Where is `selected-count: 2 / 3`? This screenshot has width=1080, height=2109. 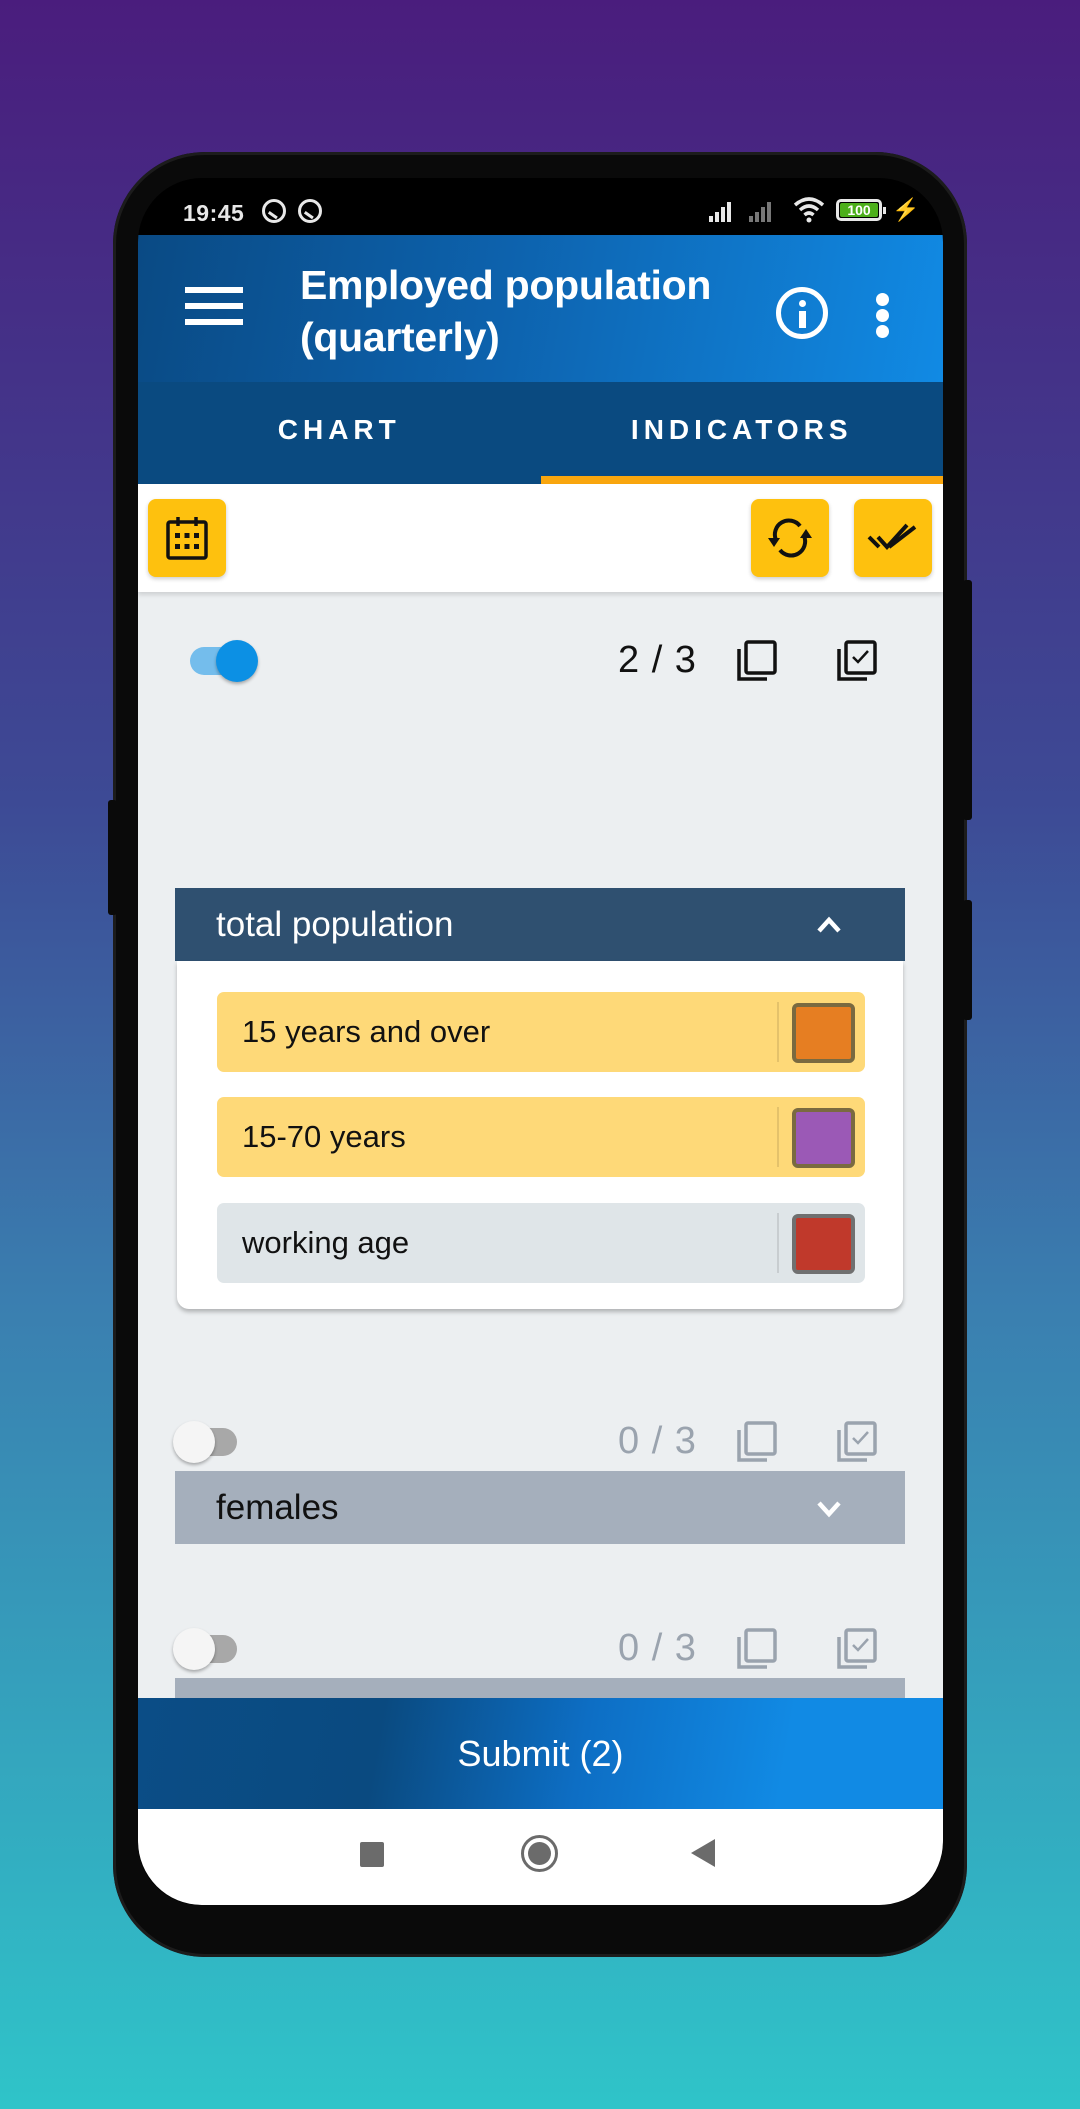
selected-count: 2 / 3 is located at coordinates (657, 660).